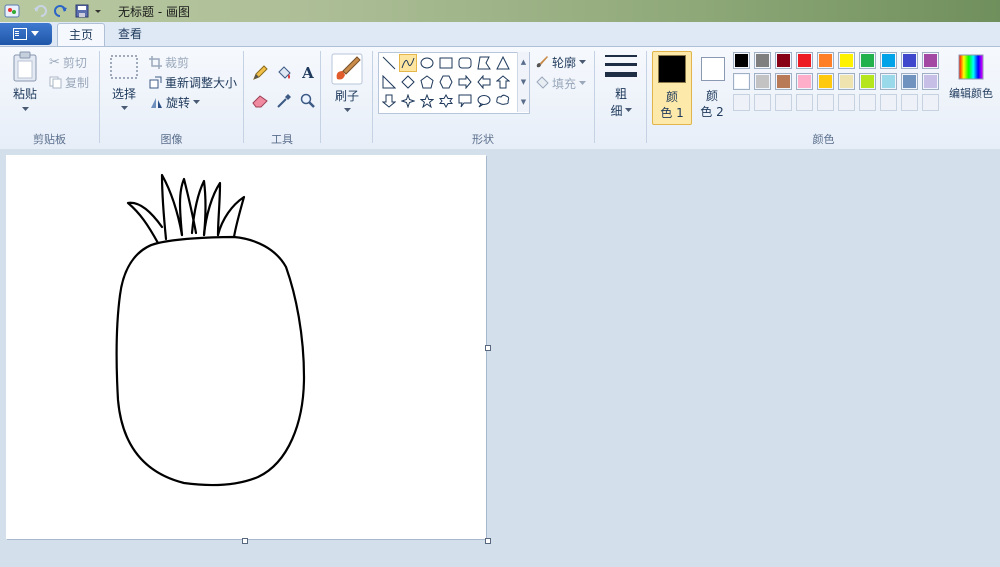  What do you see at coordinates (465, 82) in the screenshot?
I see `right-arrow-shape-icon` at bounding box center [465, 82].